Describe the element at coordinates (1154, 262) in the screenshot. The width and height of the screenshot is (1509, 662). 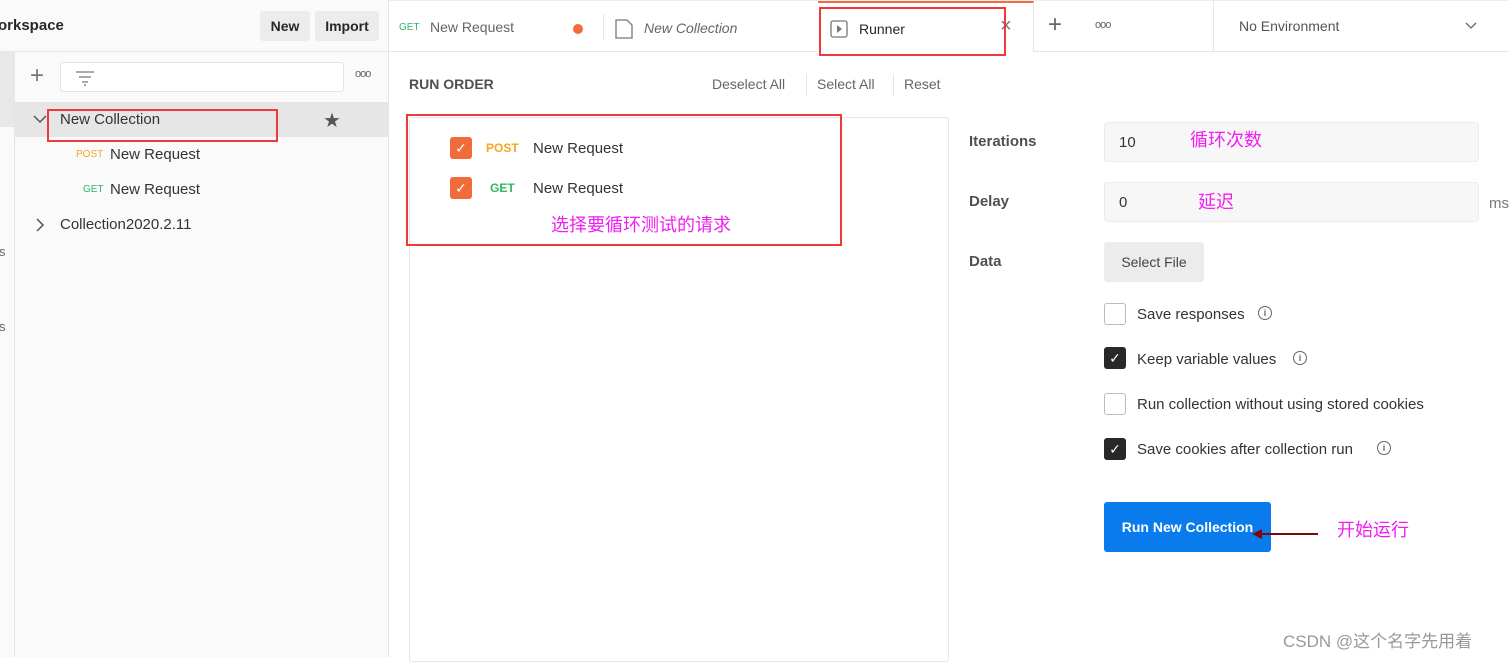
I see `select-file-button: Select File` at that location.